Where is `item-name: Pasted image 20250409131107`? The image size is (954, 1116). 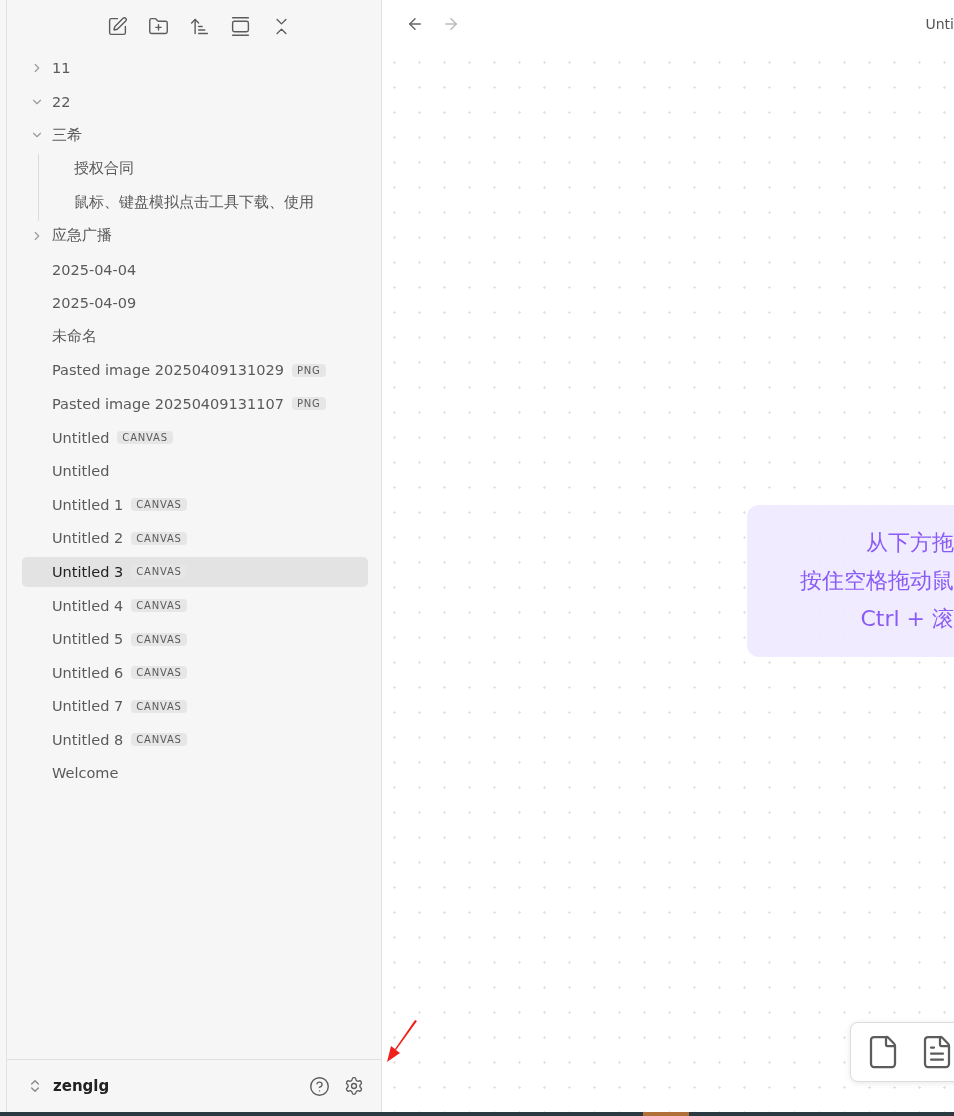
item-name: Pasted image 20250409131107 is located at coordinates (168, 403).